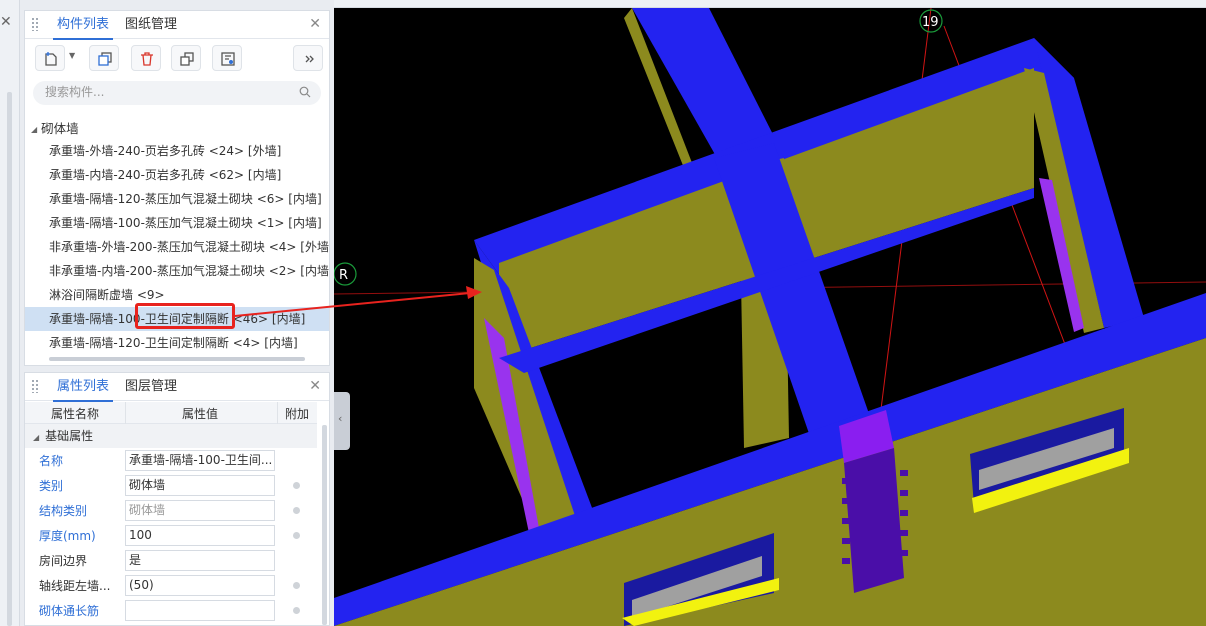 The width and height of the screenshot is (1206, 626). Describe the element at coordinates (151, 25) in the screenshot. I see `tab-drawing-management: 图纸管理` at that location.